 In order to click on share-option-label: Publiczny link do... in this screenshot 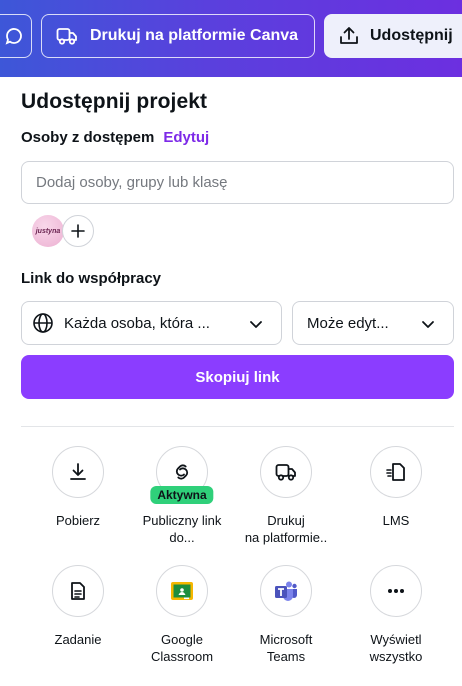, I will do `click(182, 529)`.